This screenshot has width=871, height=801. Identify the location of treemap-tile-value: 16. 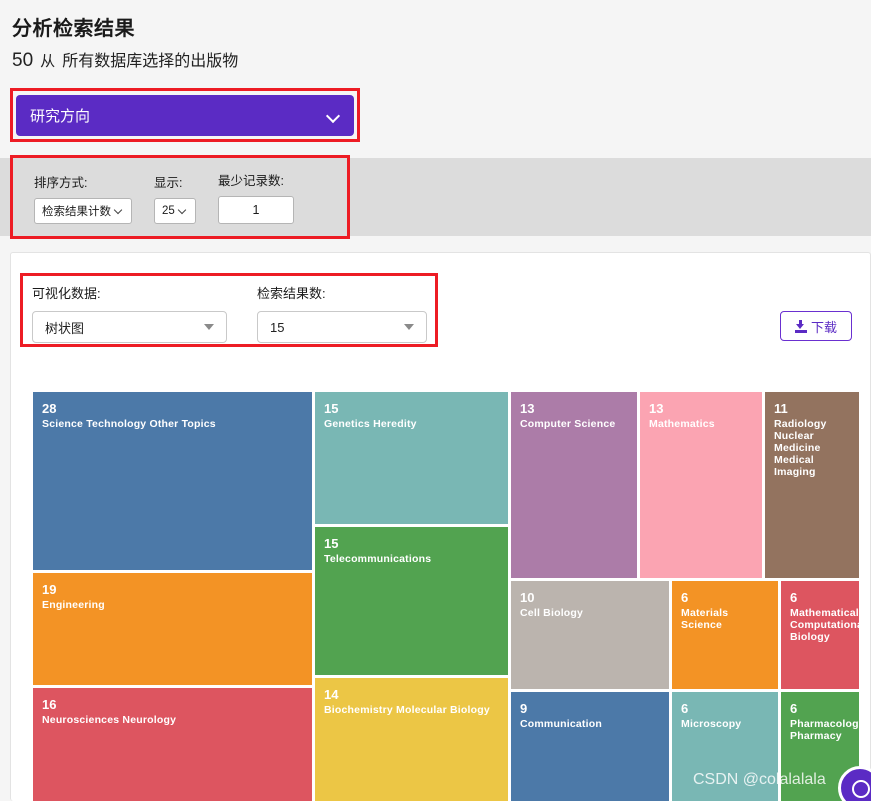
(49, 704).